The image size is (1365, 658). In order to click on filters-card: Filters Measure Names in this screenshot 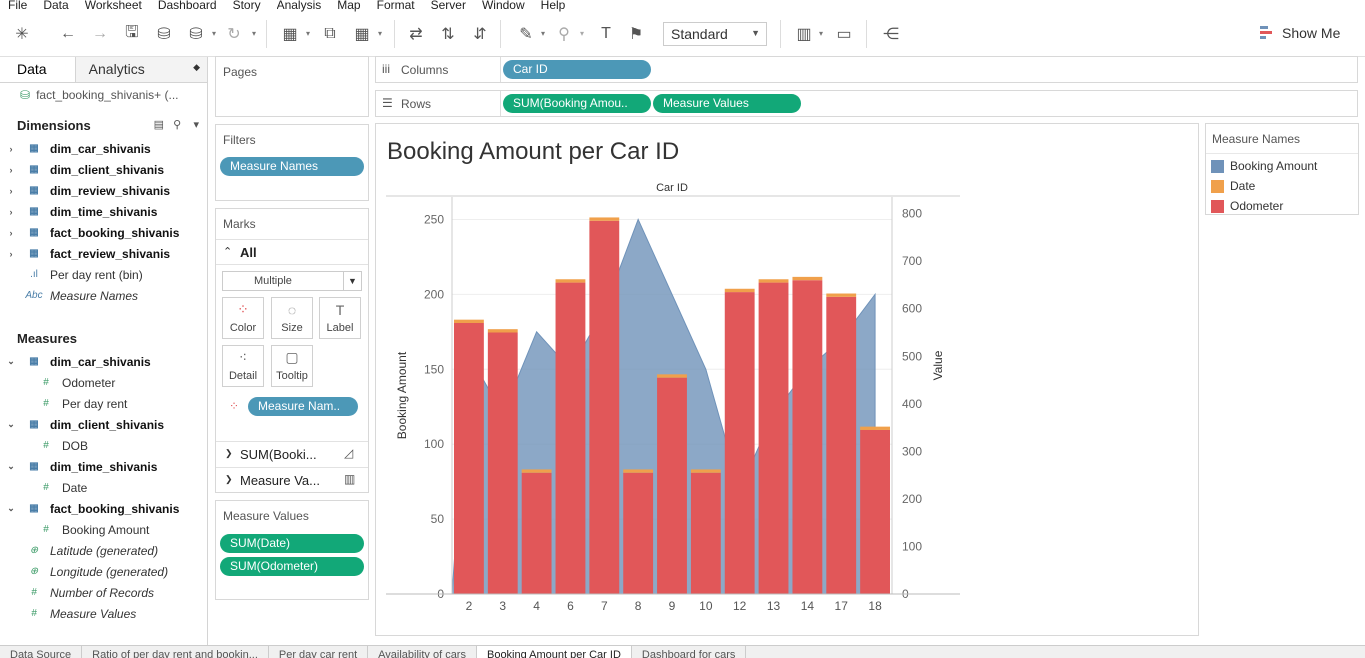, I will do `click(292, 162)`.